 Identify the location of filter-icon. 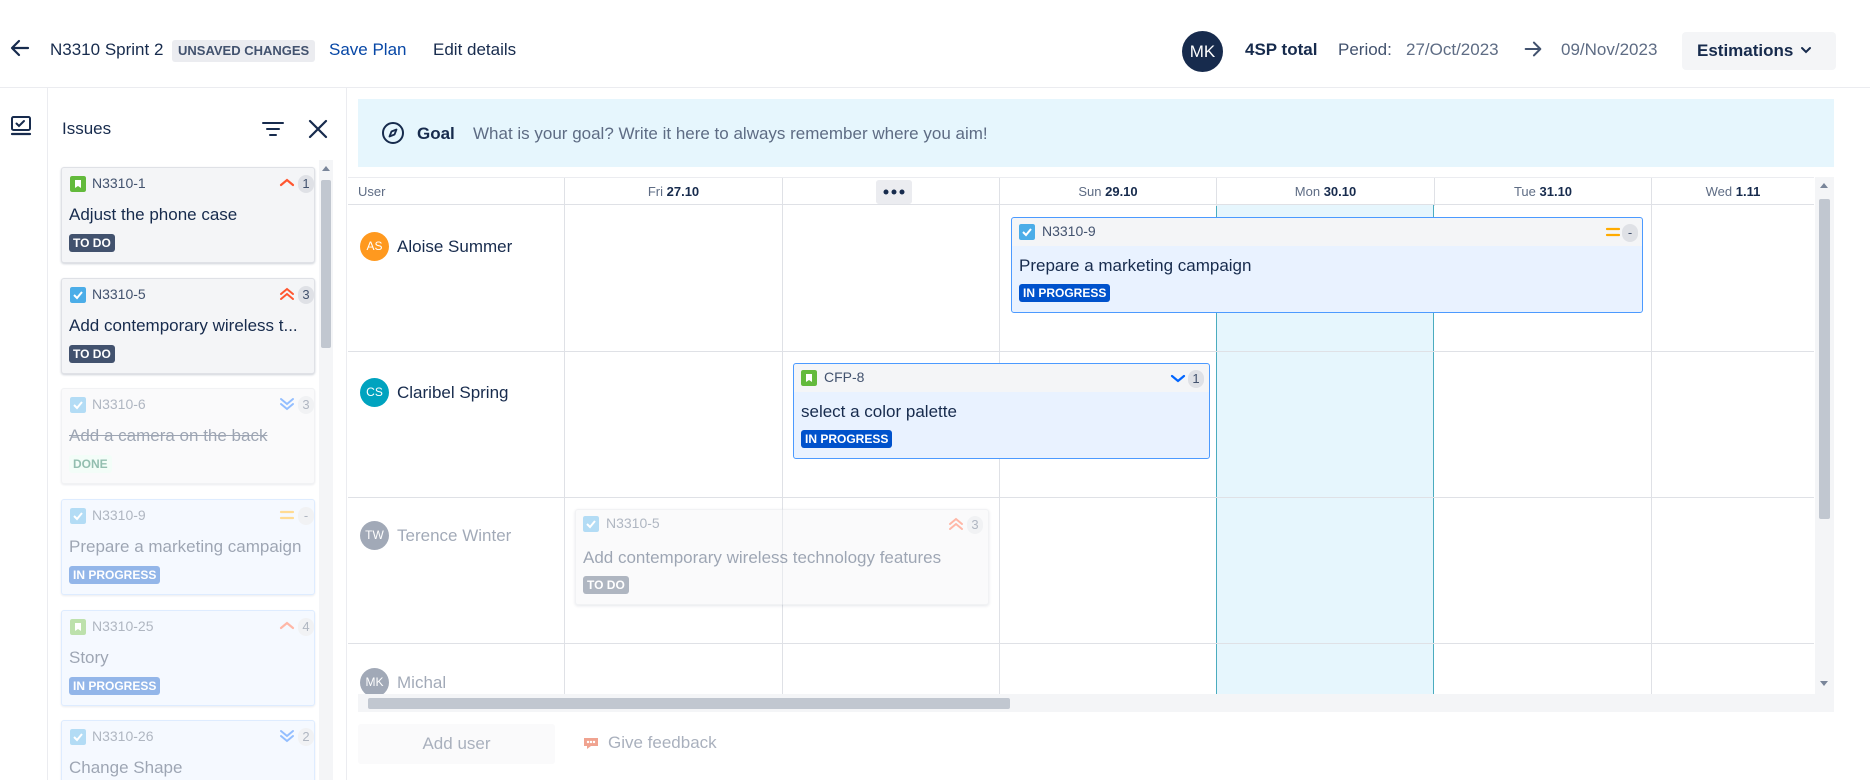
(273, 129).